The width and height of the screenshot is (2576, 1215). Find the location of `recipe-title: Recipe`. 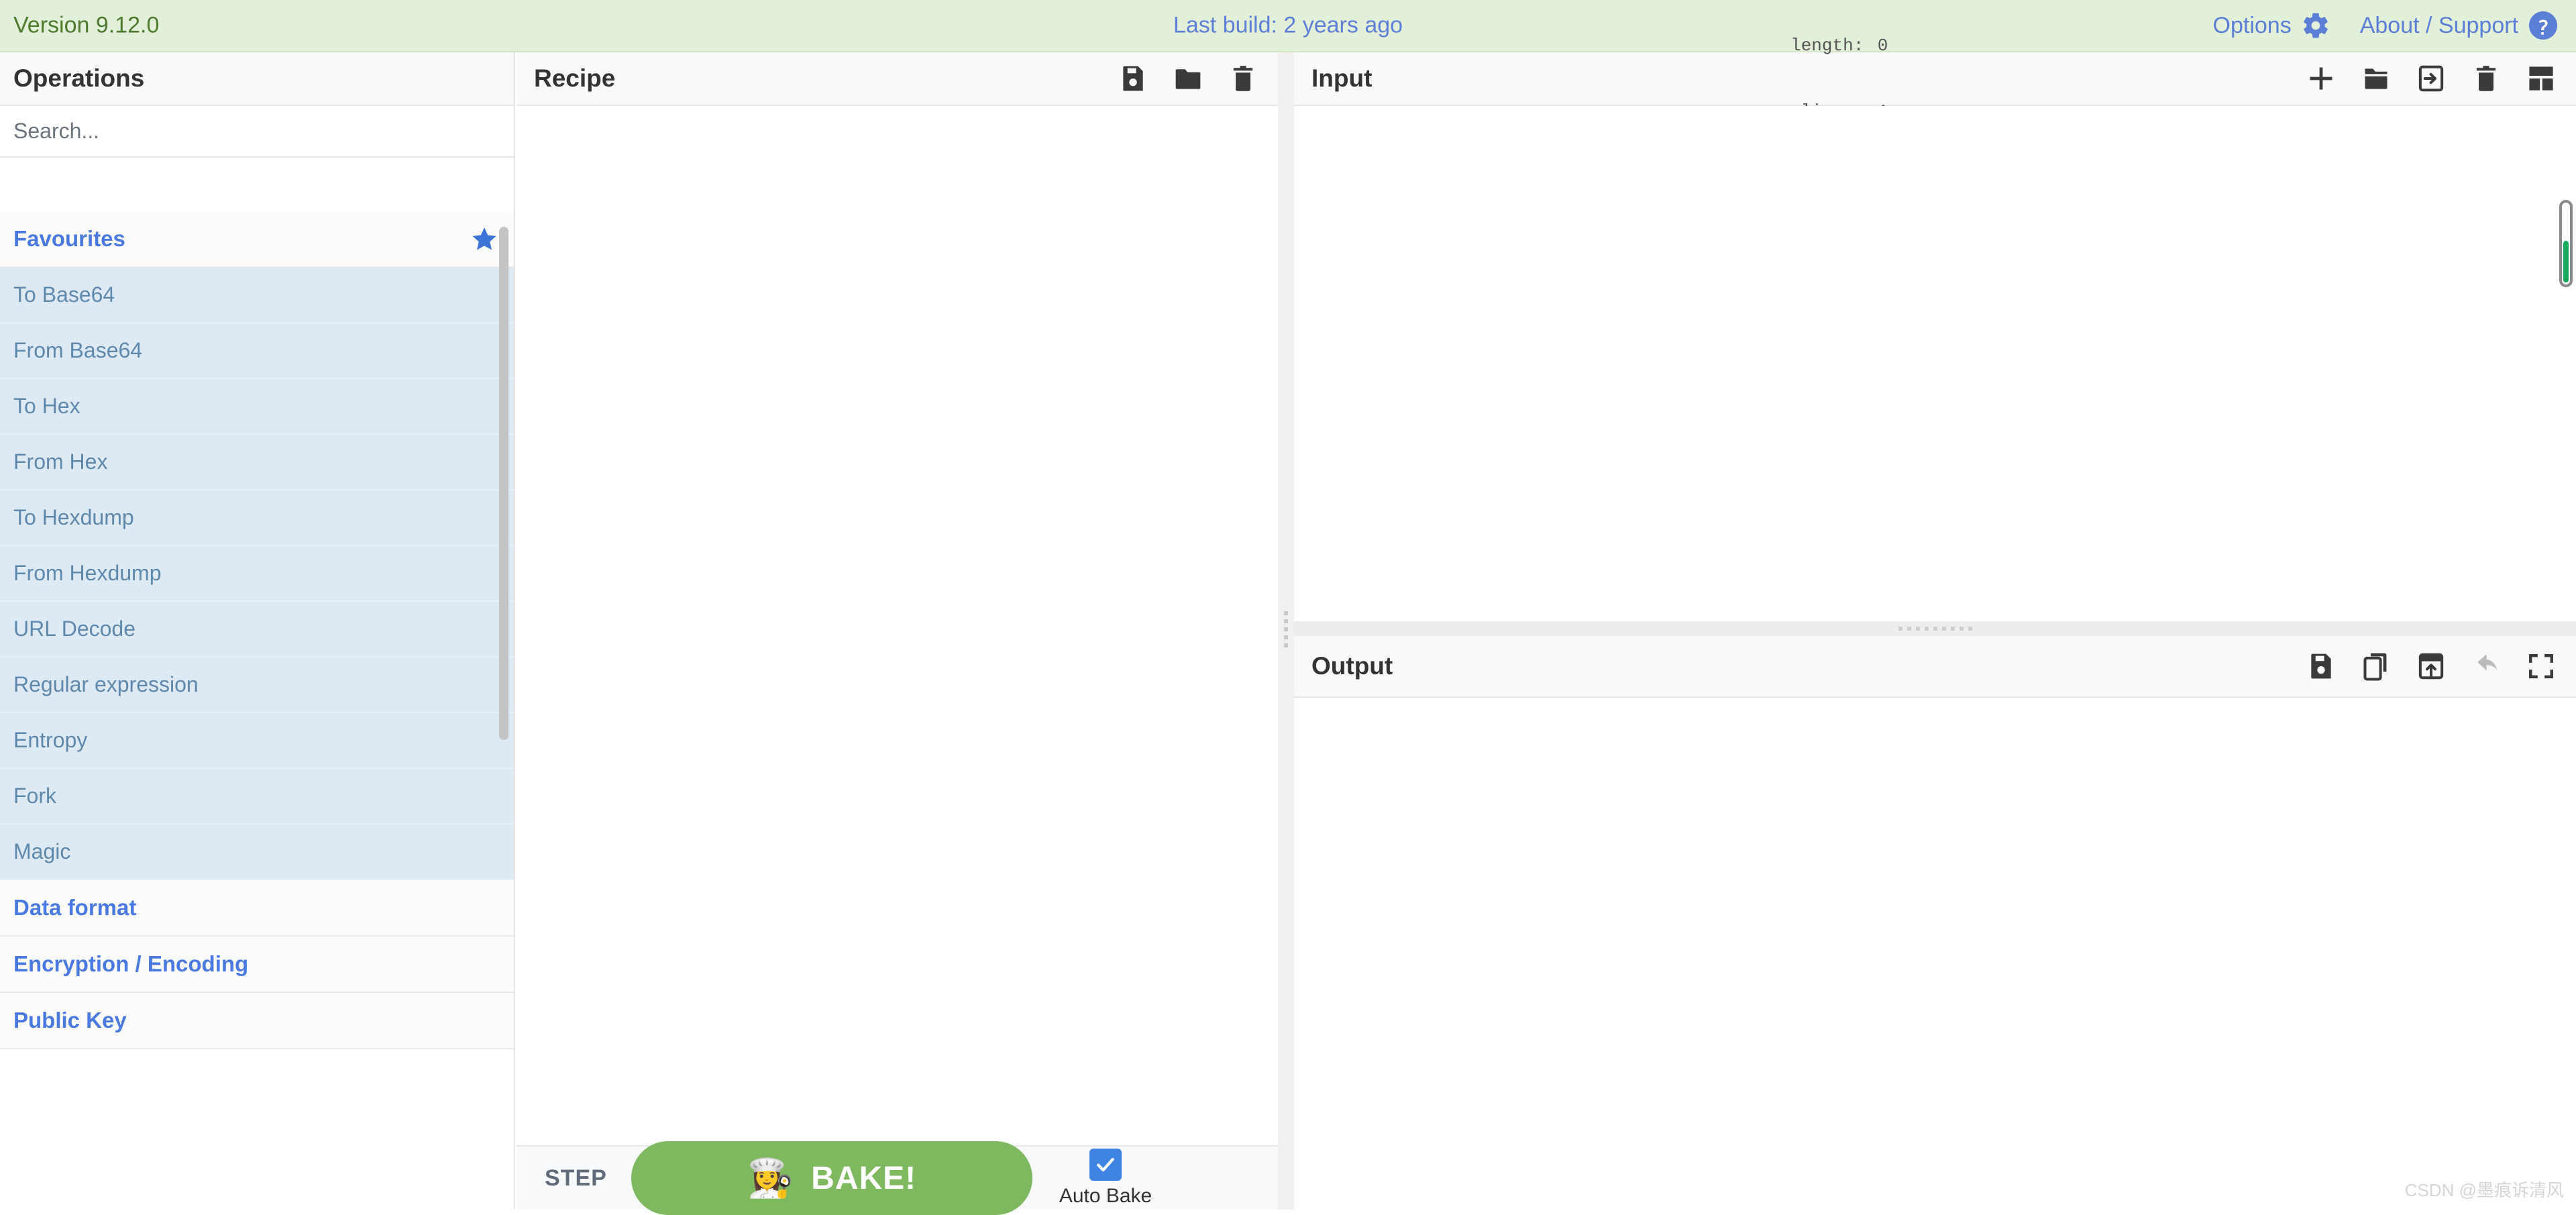

recipe-title: Recipe is located at coordinates (574, 78).